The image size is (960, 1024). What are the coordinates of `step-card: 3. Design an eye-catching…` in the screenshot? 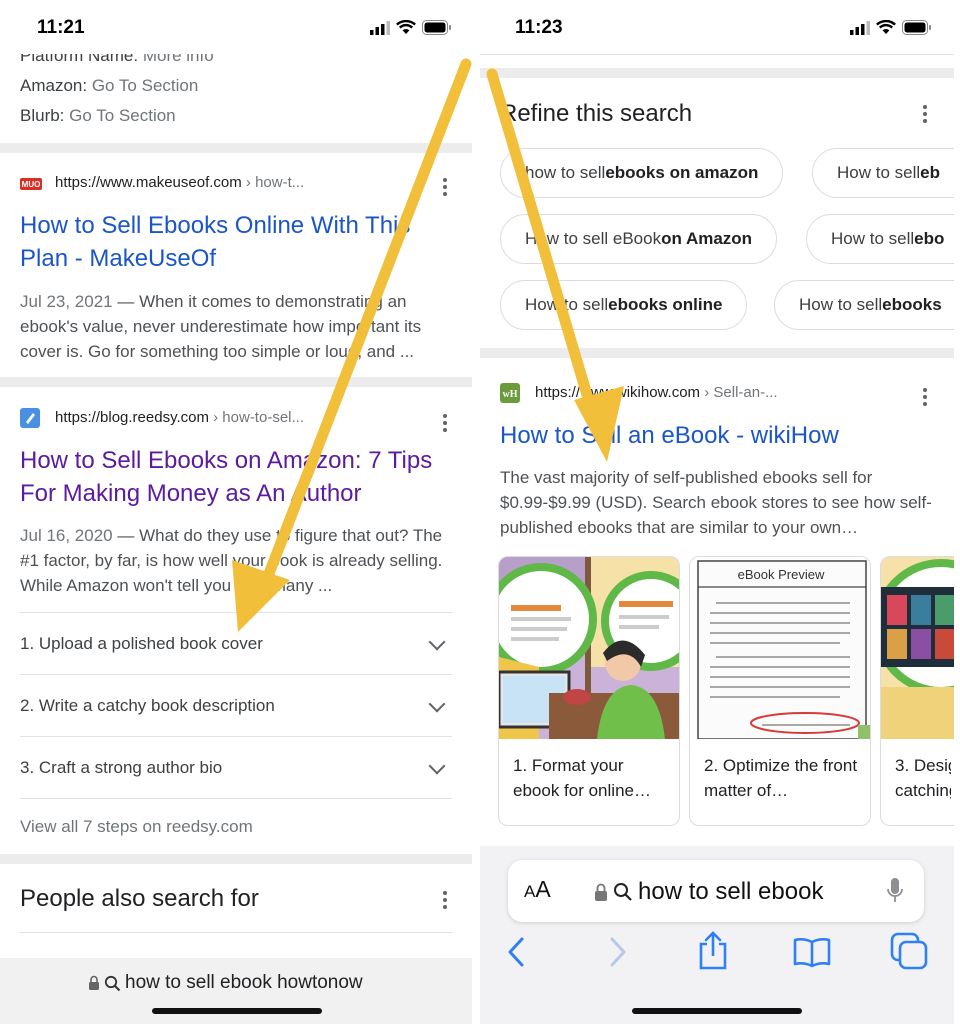 It's located at (917, 691).